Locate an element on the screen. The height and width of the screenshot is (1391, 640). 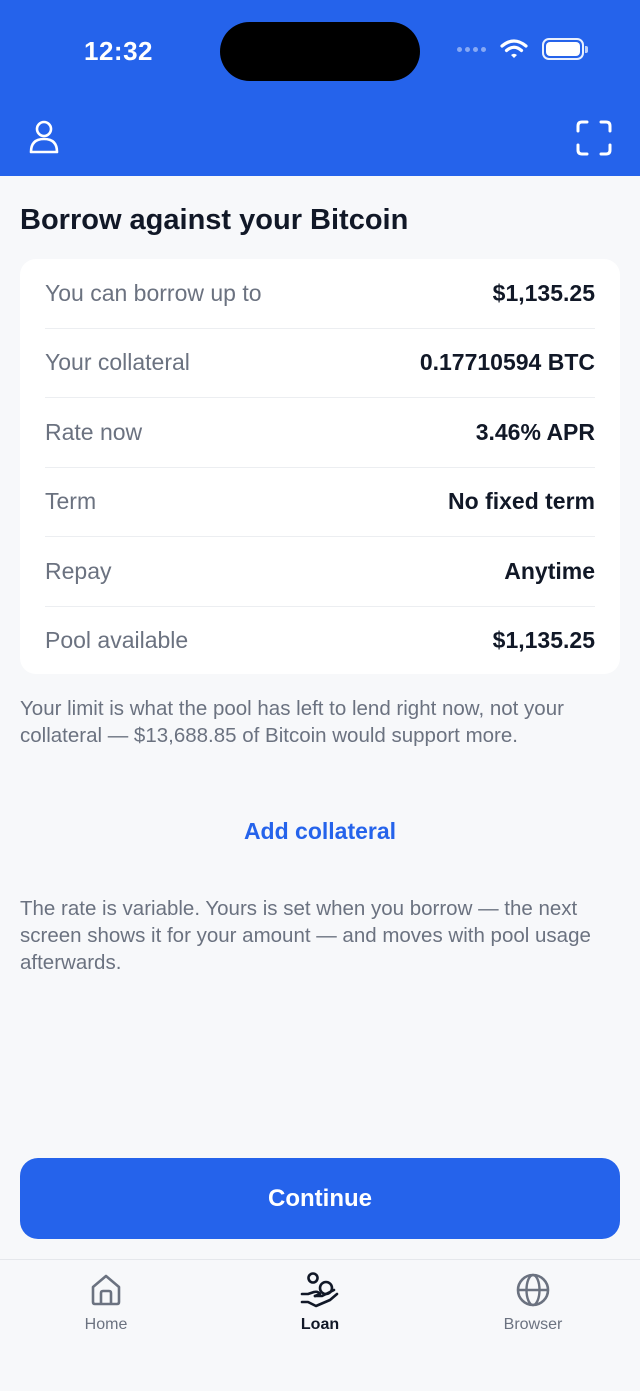
summary-row-term: Term No fixed term is located at coordinates (320, 502).